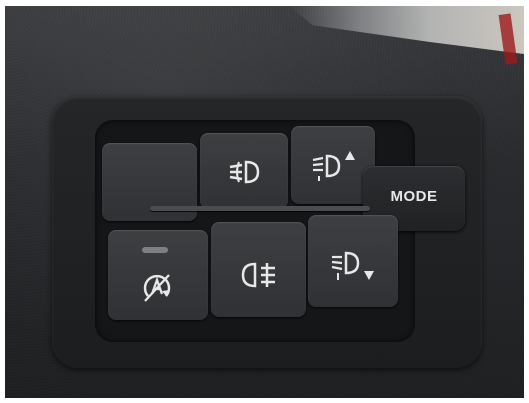  I want to click on auto-start-stop-off-icon, so click(157, 288).